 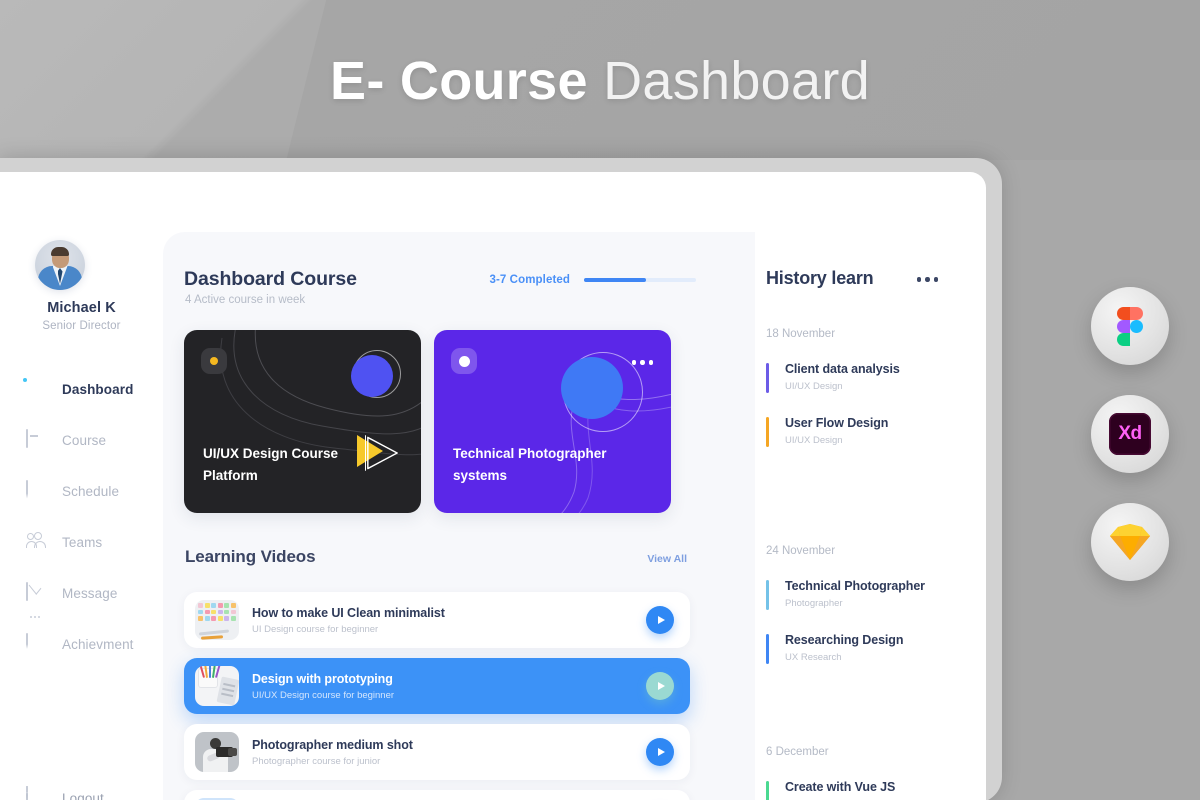 What do you see at coordinates (797, 752) in the screenshot?
I see `history-date: 6 December` at bounding box center [797, 752].